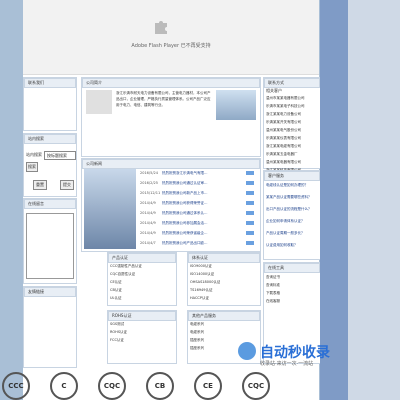 The height and width of the screenshot is (400, 400). What do you see at coordinates (292, 176) in the screenshot?
I see `service-header: 客户服务` at bounding box center [292, 176].